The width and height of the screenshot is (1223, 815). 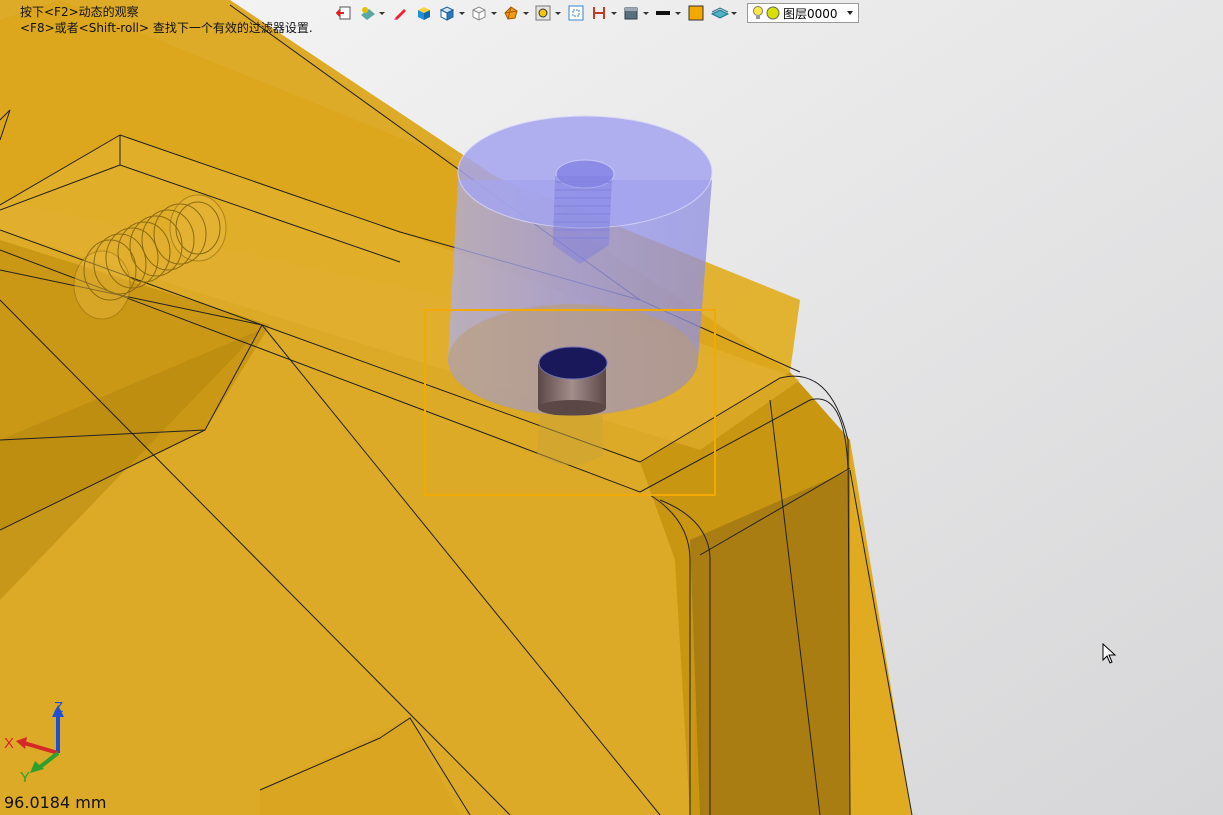 I want to click on cube-shaded-icon, so click(x=424, y=13).